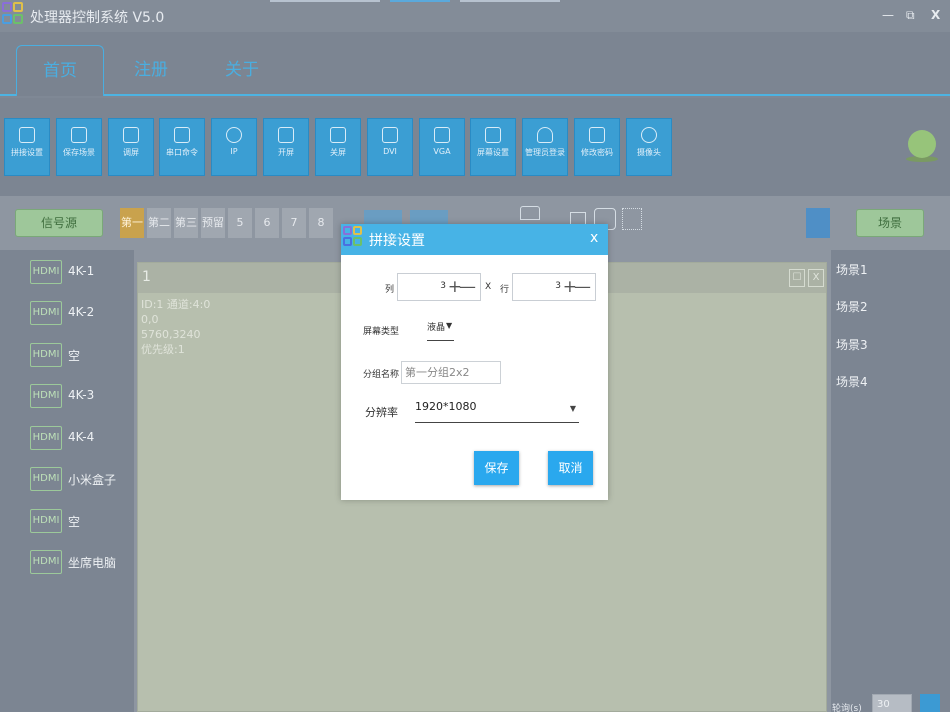 This screenshot has height=712, width=950. I want to click on scene-item: 场景3, so click(852, 344).